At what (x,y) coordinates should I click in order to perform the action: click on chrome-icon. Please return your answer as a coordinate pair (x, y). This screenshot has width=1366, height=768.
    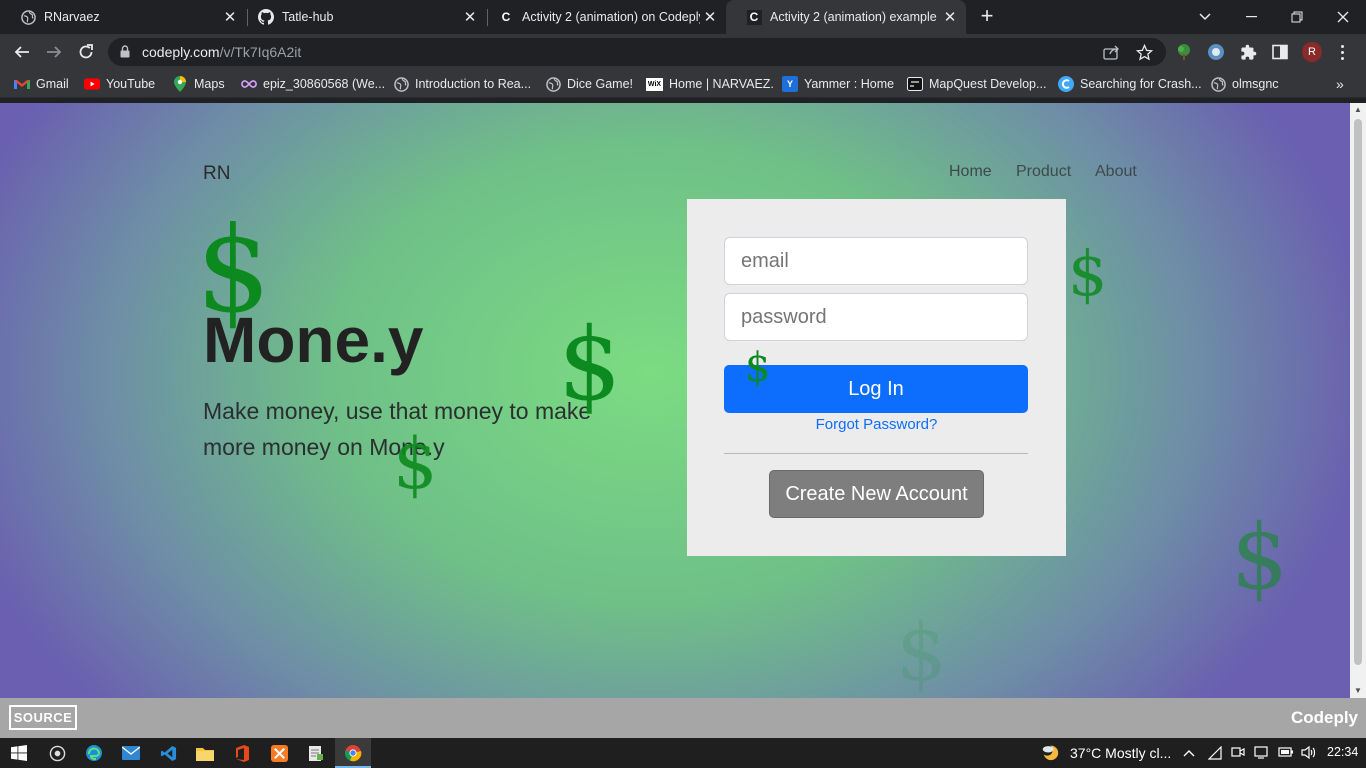
    Looking at the image, I should click on (353, 753).